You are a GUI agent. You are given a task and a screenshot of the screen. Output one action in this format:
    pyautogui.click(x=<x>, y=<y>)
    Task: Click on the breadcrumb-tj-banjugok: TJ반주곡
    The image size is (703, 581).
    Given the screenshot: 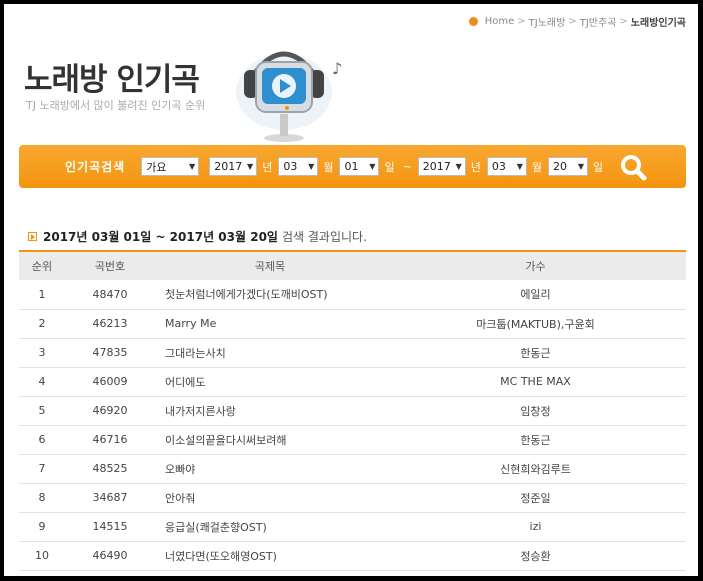 What is the action you would take?
    pyautogui.click(x=598, y=21)
    